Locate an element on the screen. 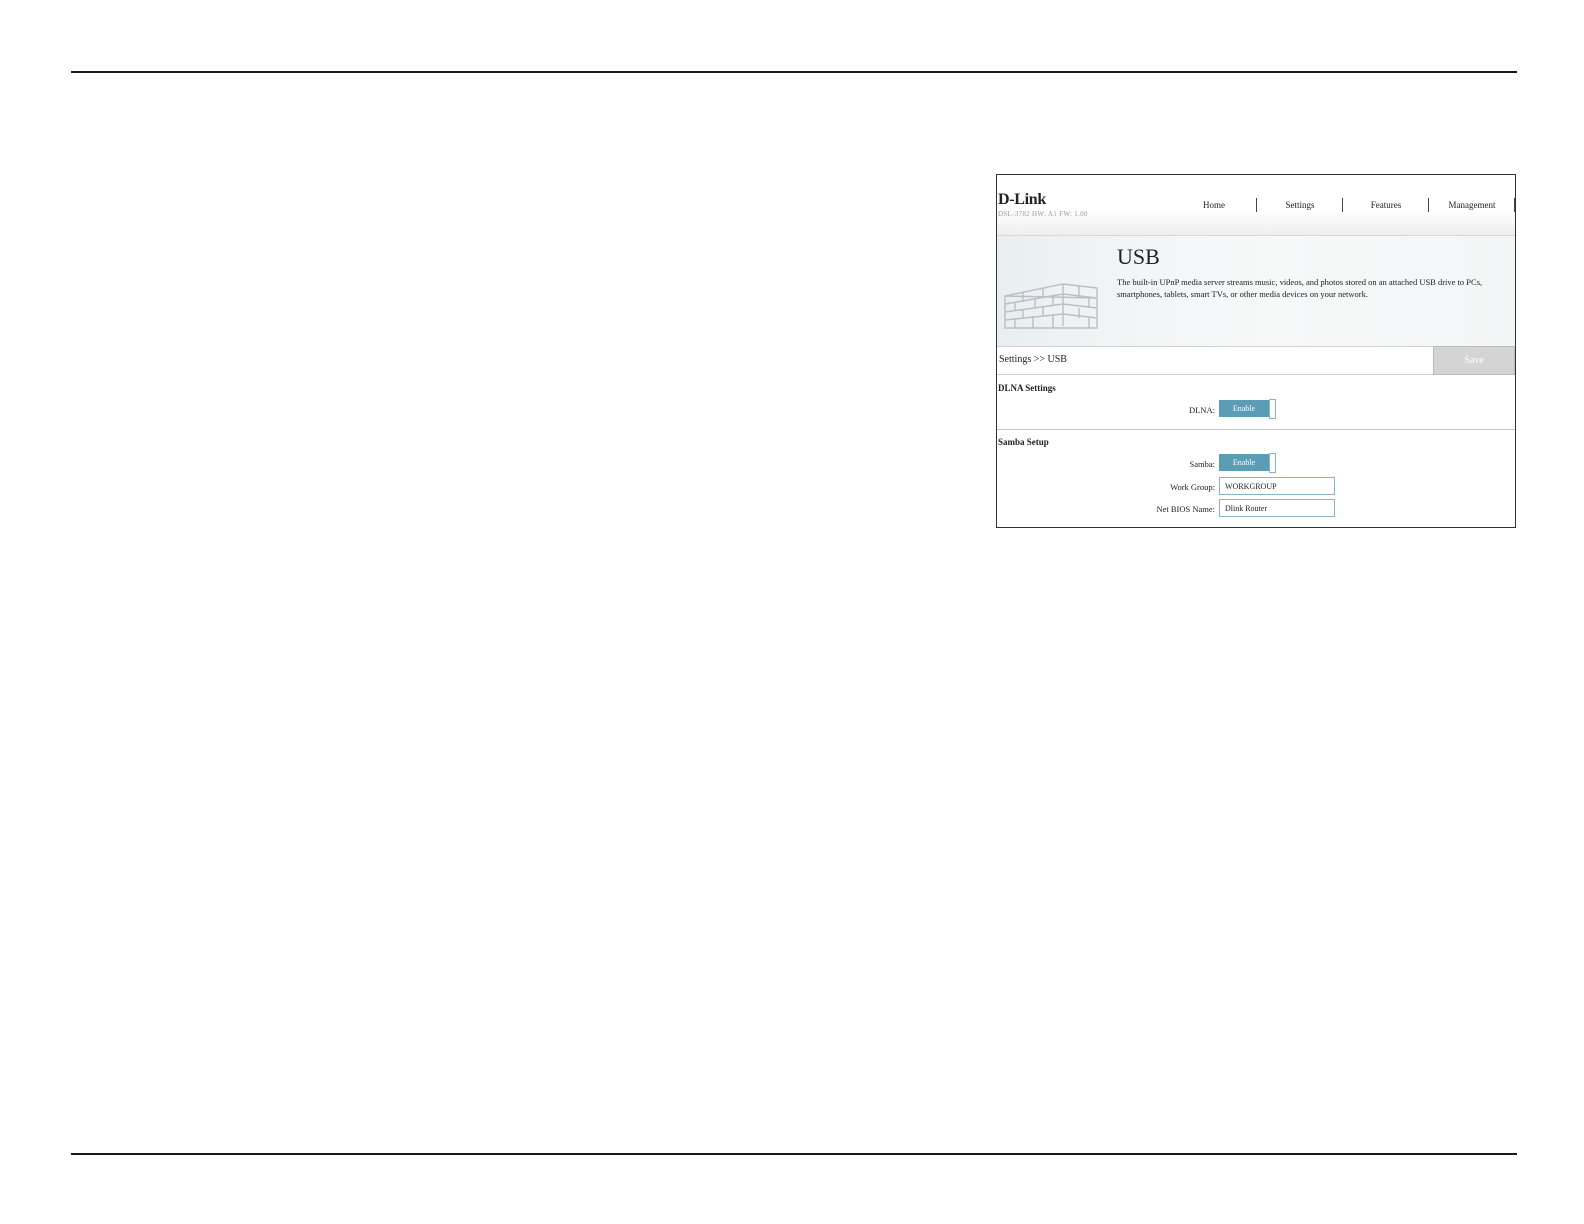 The image size is (1584, 1224). netbios-name-input is located at coordinates (1277, 508).